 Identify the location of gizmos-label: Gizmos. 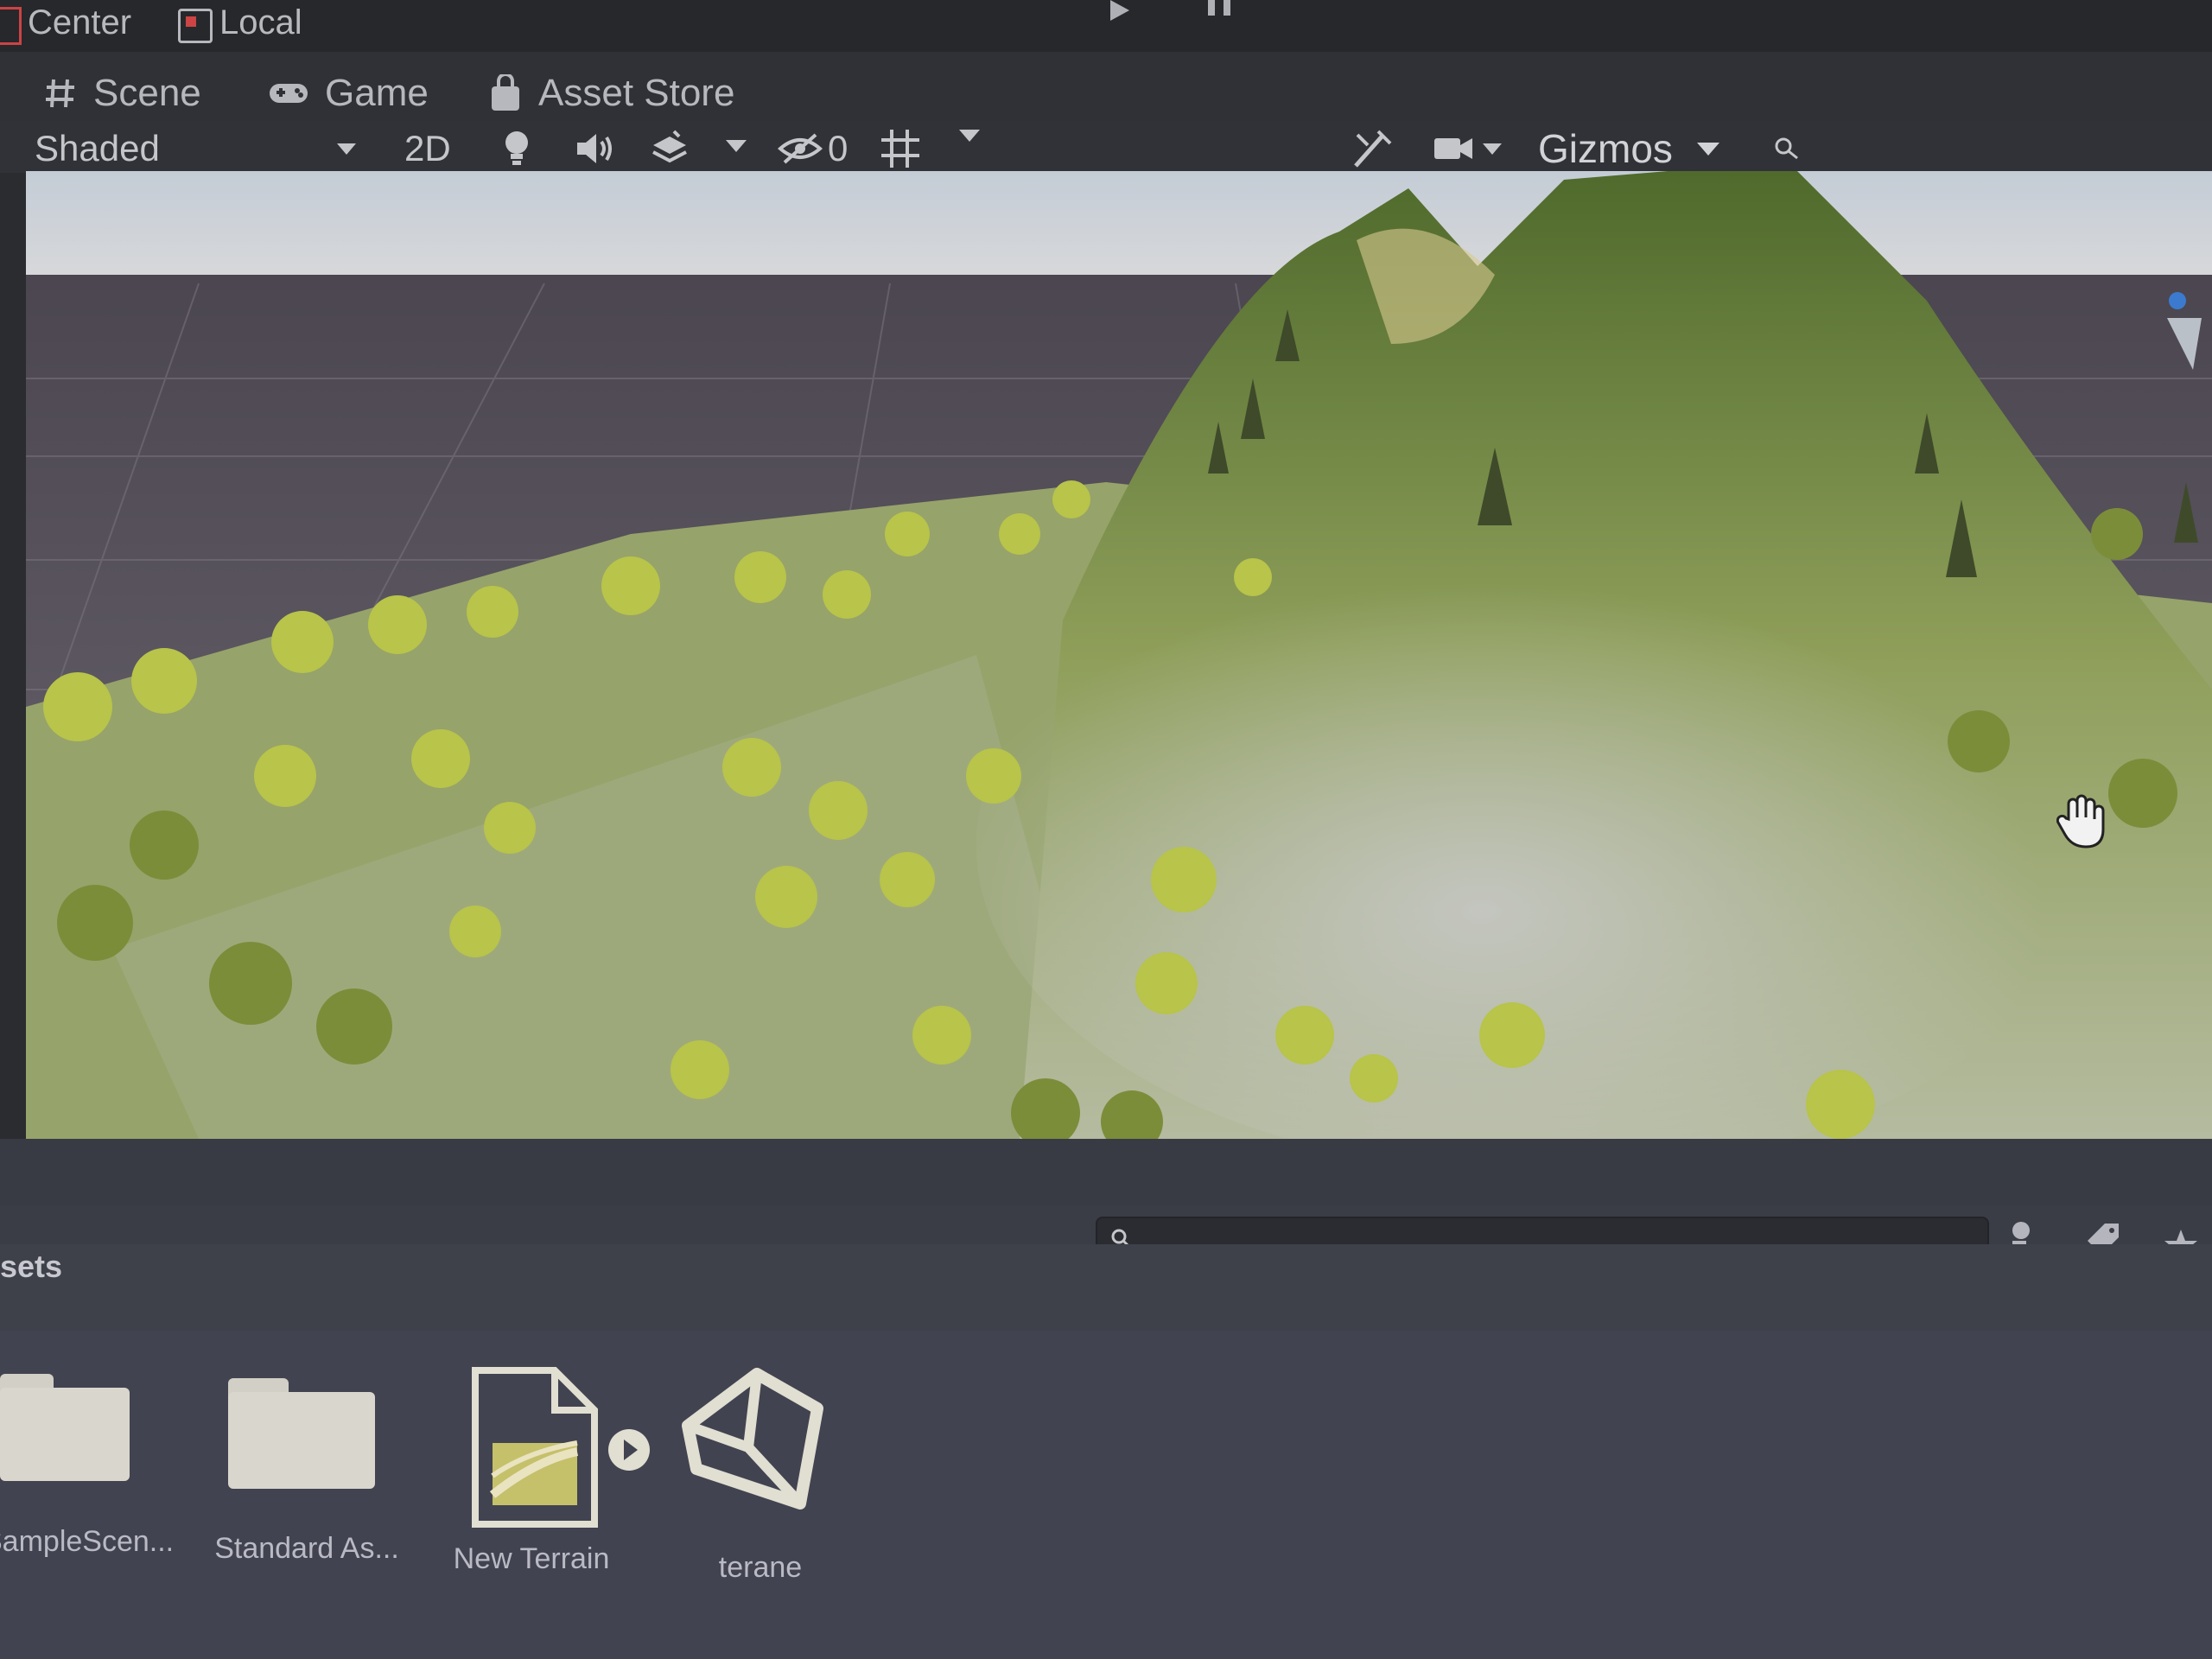
(1605, 148).